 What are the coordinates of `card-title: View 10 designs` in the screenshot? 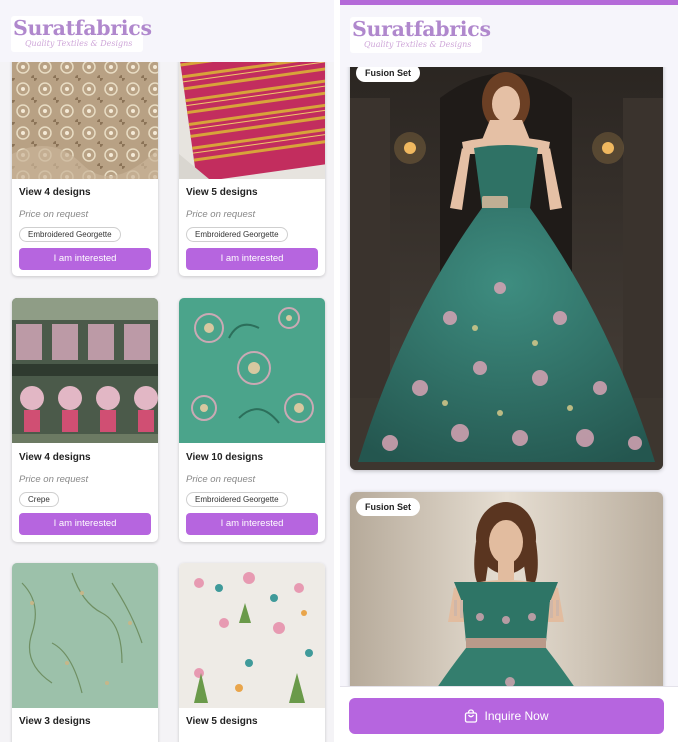 It's located at (225, 457).